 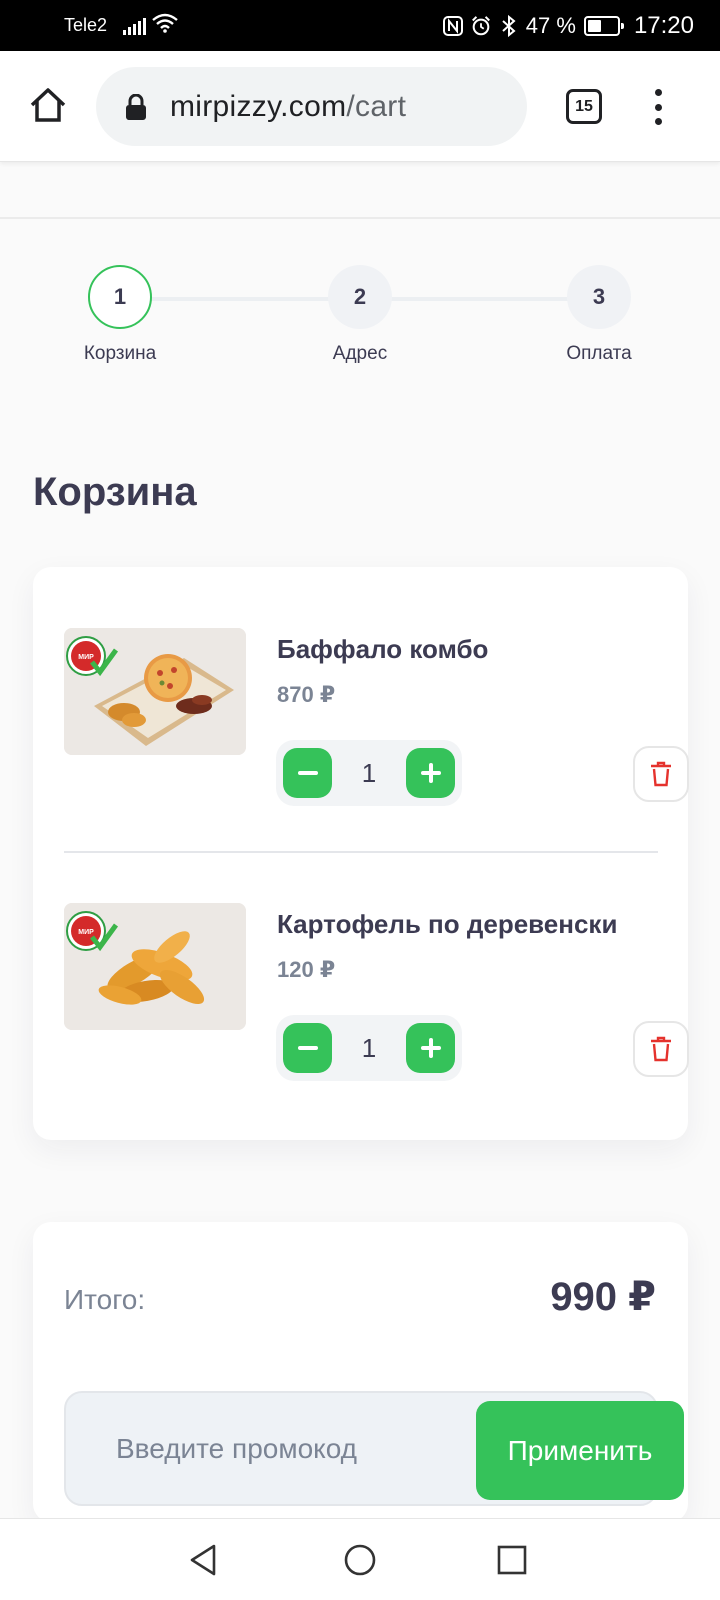 I want to click on step-number: 2, so click(x=360, y=297).